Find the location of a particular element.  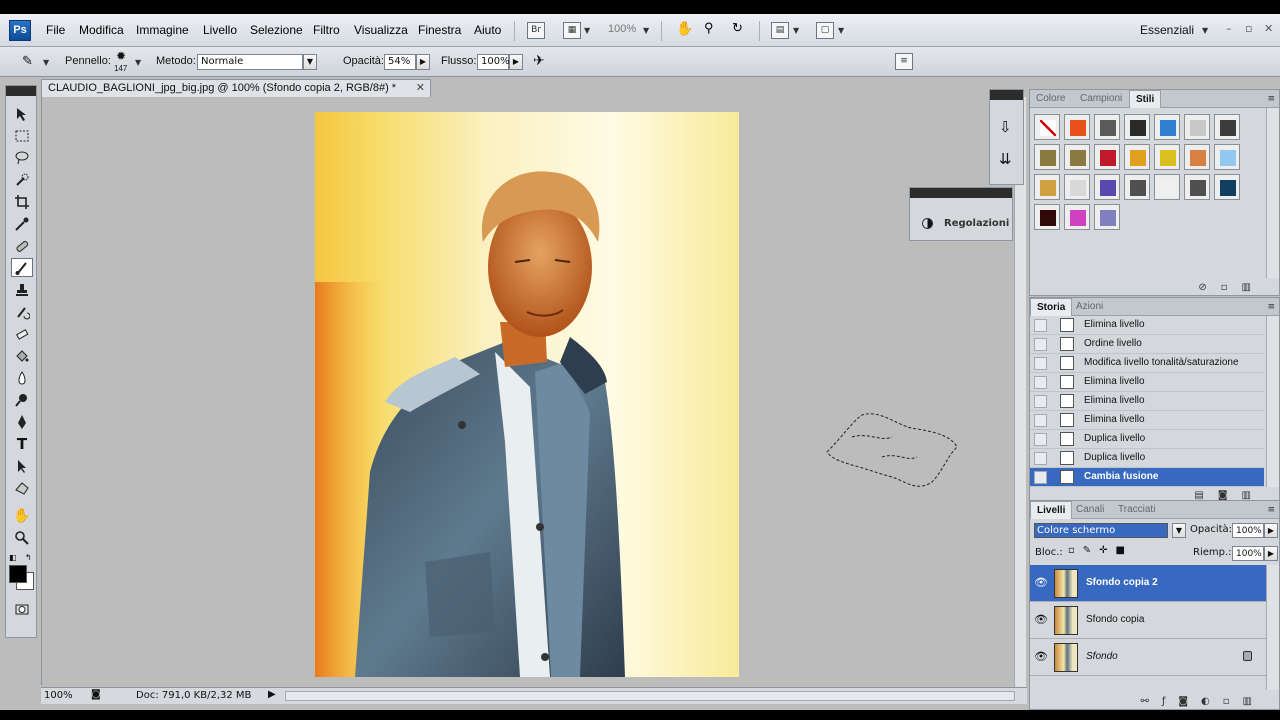

menu-file: File is located at coordinates (55, 30).